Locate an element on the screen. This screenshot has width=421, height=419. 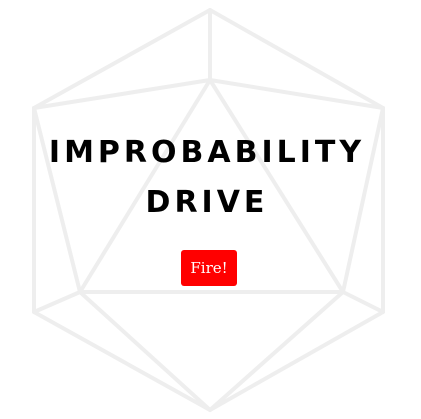
fire-button: Fire! is located at coordinates (209, 268).